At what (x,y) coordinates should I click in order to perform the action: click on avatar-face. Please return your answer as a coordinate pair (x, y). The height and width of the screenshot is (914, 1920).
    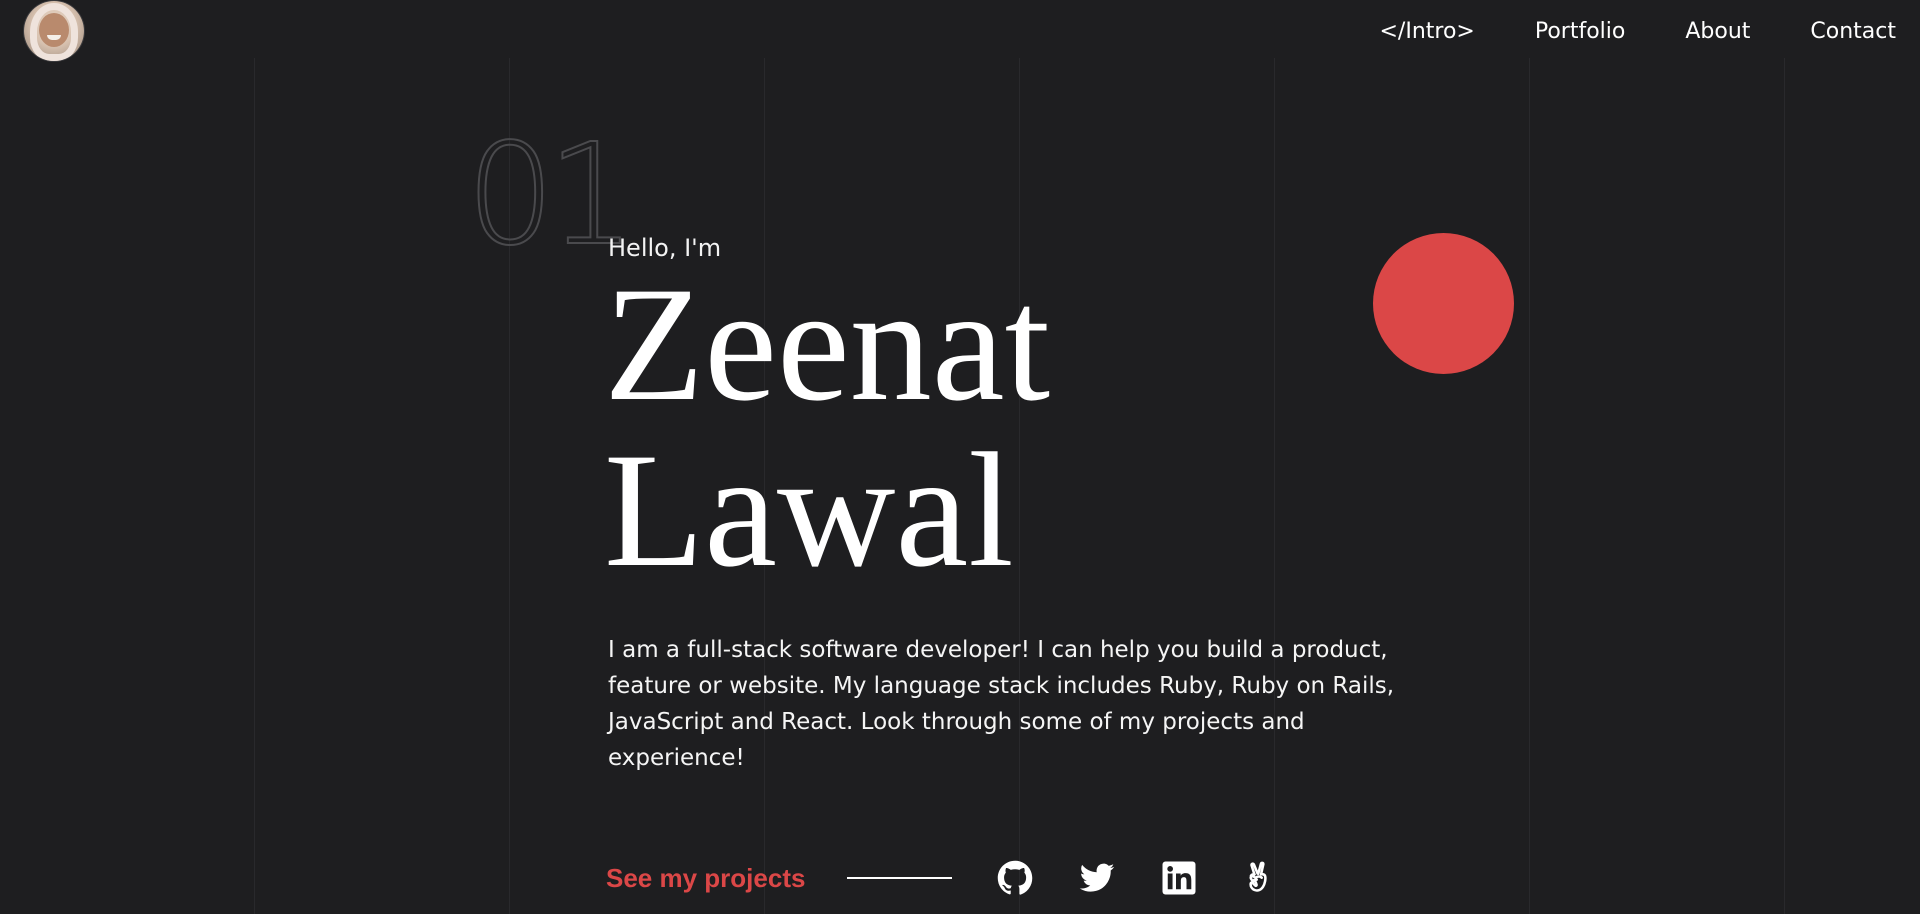
    Looking at the image, I should click on (54, 30).